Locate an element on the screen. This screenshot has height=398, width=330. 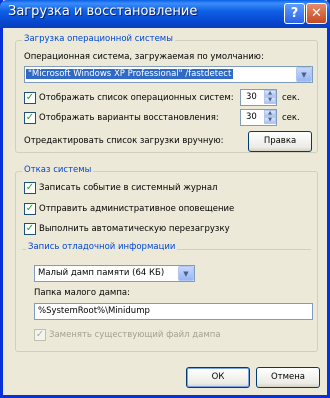
help-button: ? is located at coordinates (294, 13).